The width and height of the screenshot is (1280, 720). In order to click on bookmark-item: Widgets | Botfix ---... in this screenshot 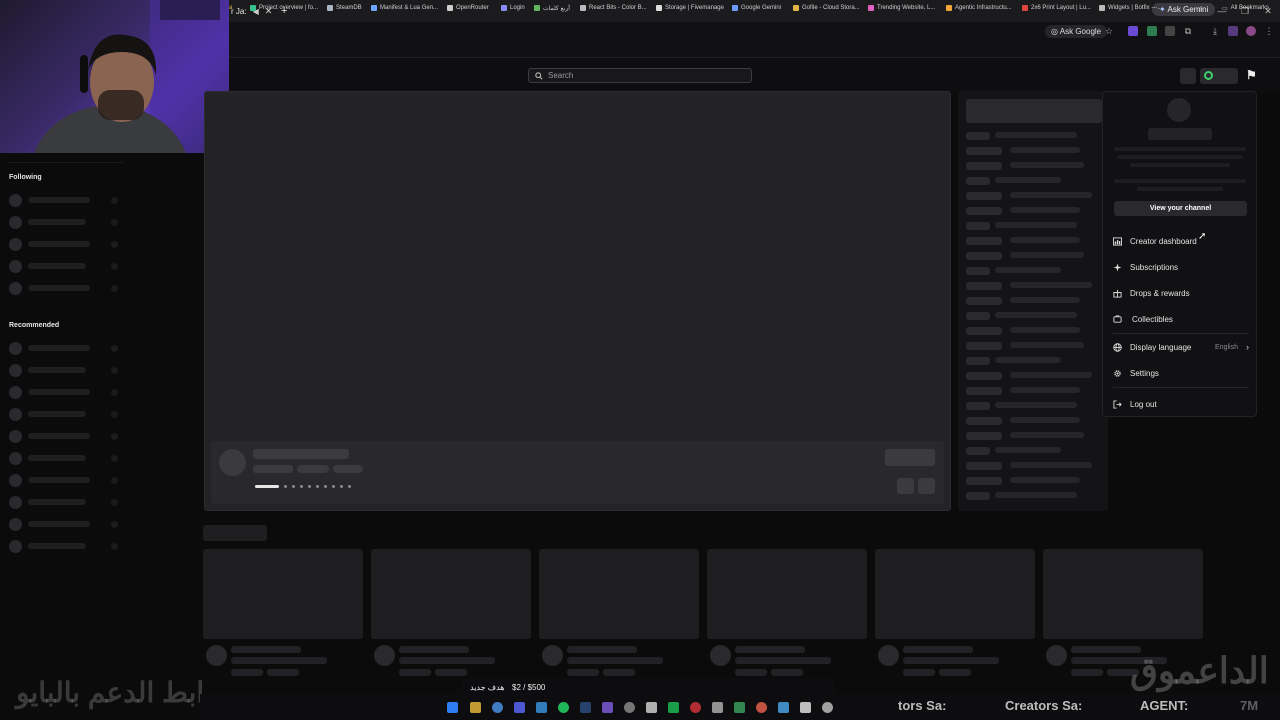, I will do `click(1130, 8)`.